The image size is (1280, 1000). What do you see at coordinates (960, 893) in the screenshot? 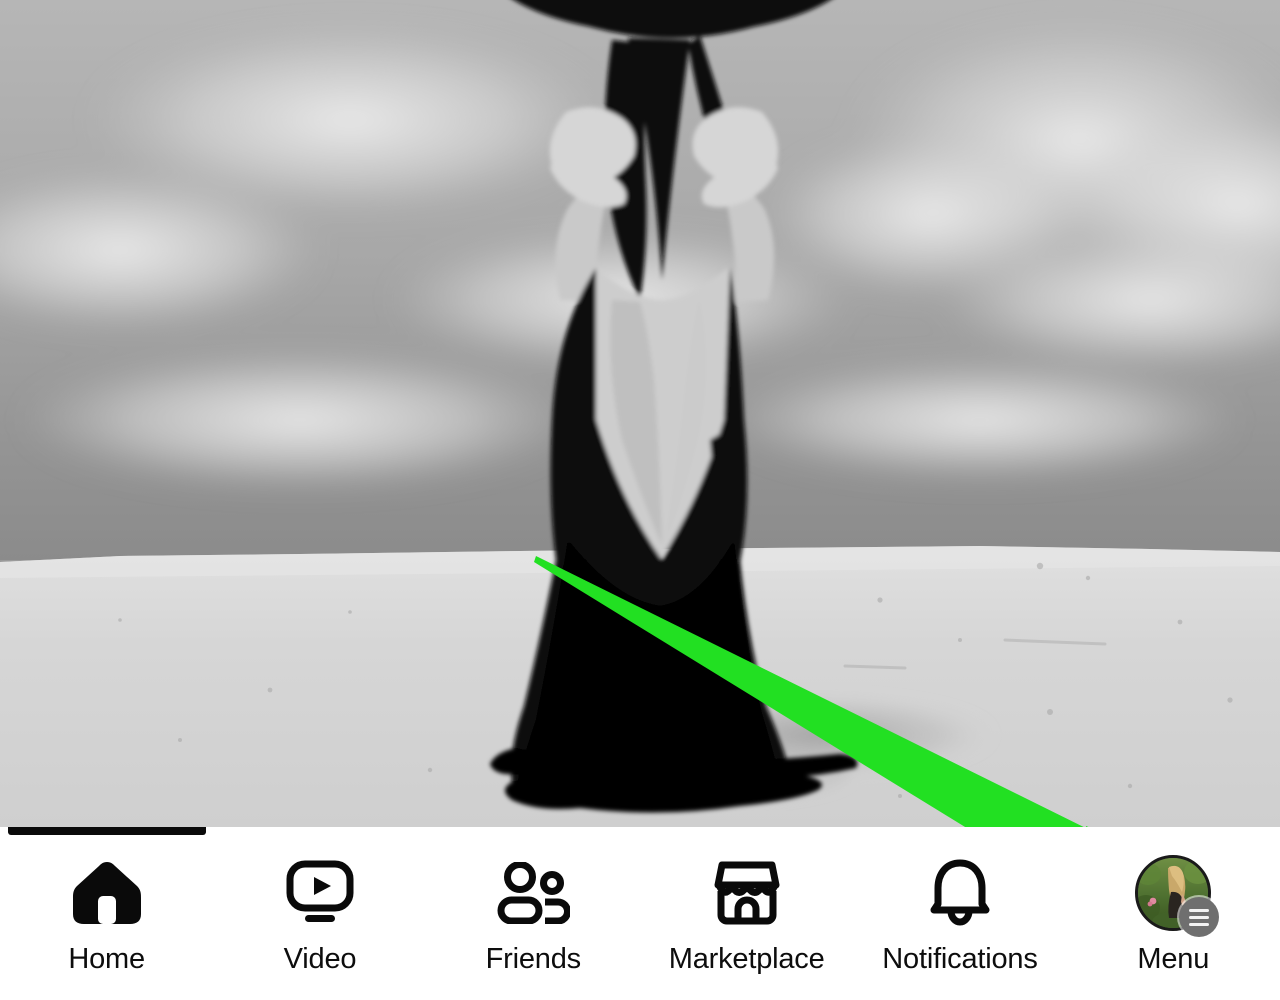
I see `bell-icon` at bounding box center [960, 893].